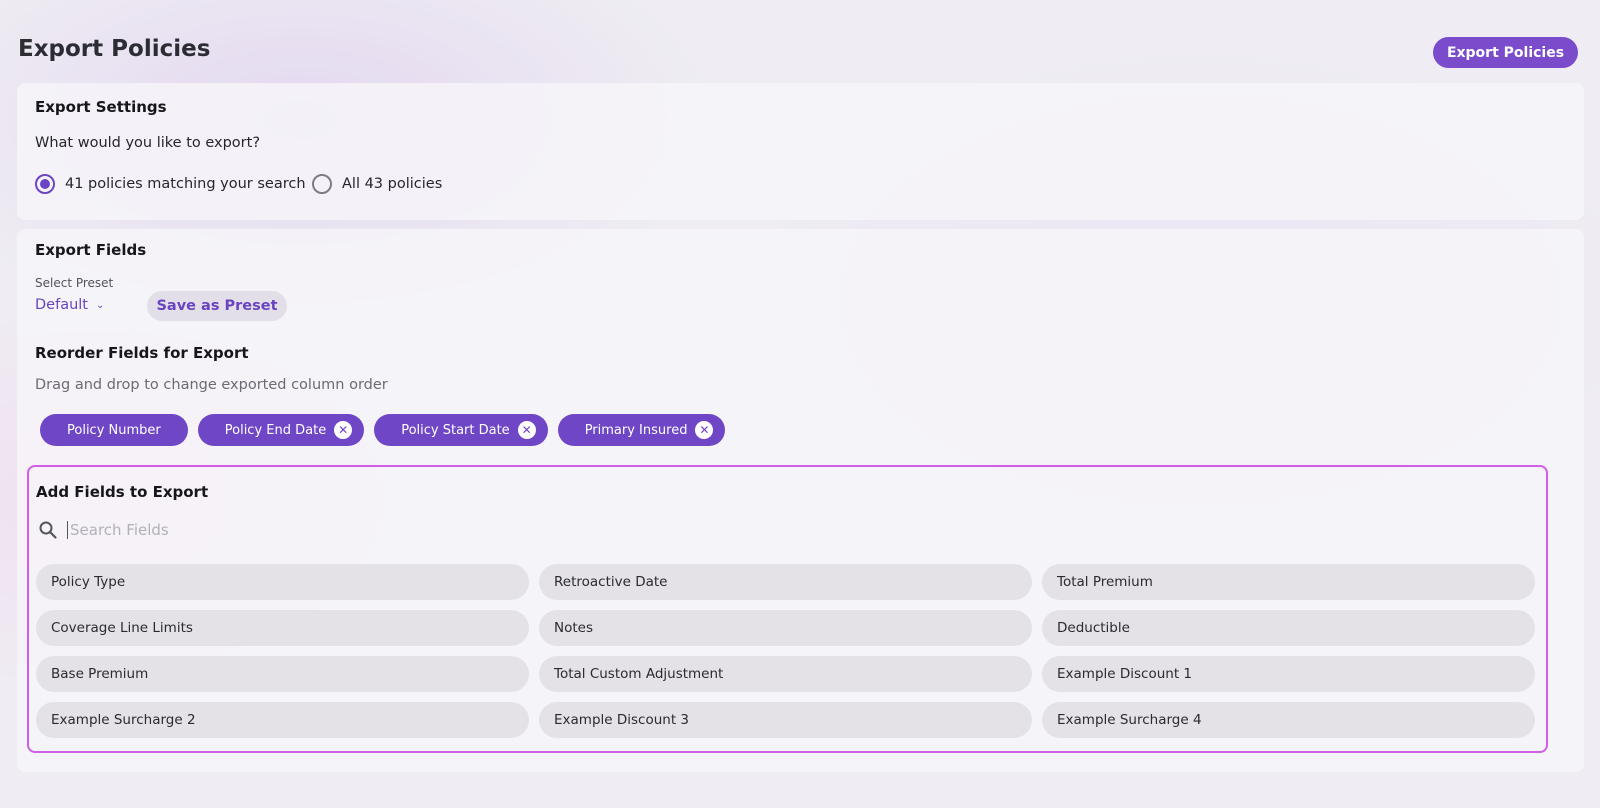 Image resolution: width=1600 pixels, height=808 pixels. I want to click on chip-label: Policy Start Date, so click(455, 430).